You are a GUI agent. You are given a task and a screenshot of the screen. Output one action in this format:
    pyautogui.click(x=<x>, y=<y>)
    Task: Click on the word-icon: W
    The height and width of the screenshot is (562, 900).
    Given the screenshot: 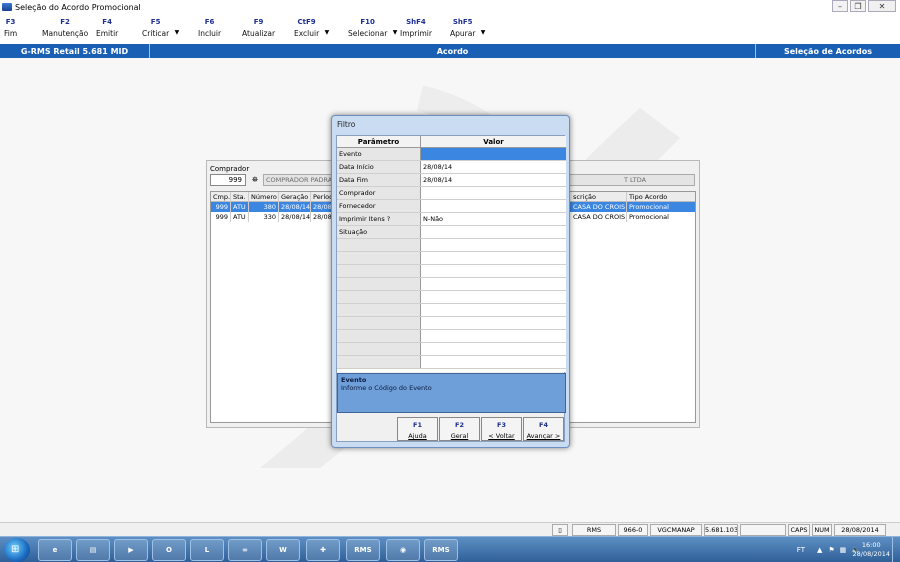 What is the action you would take?
    pyautogui.click(x=283, y=550)
    